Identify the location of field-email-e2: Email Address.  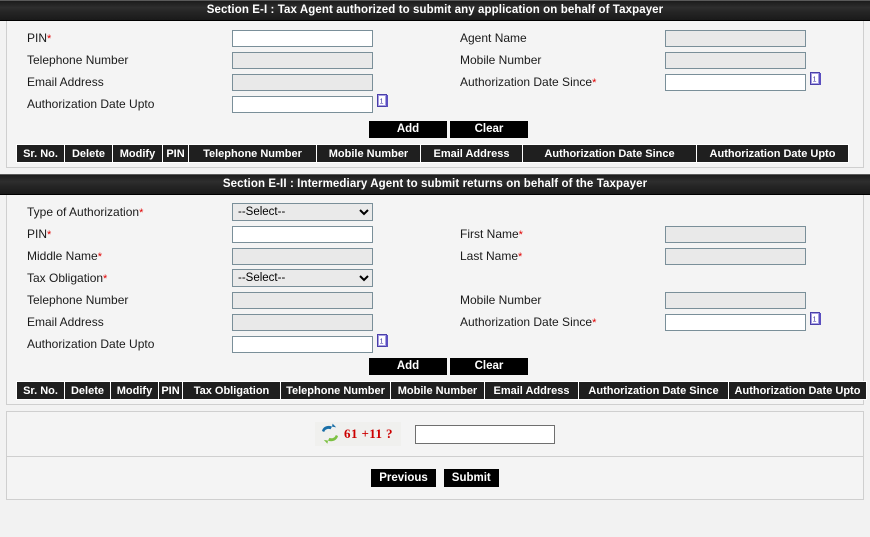
(234, 322).